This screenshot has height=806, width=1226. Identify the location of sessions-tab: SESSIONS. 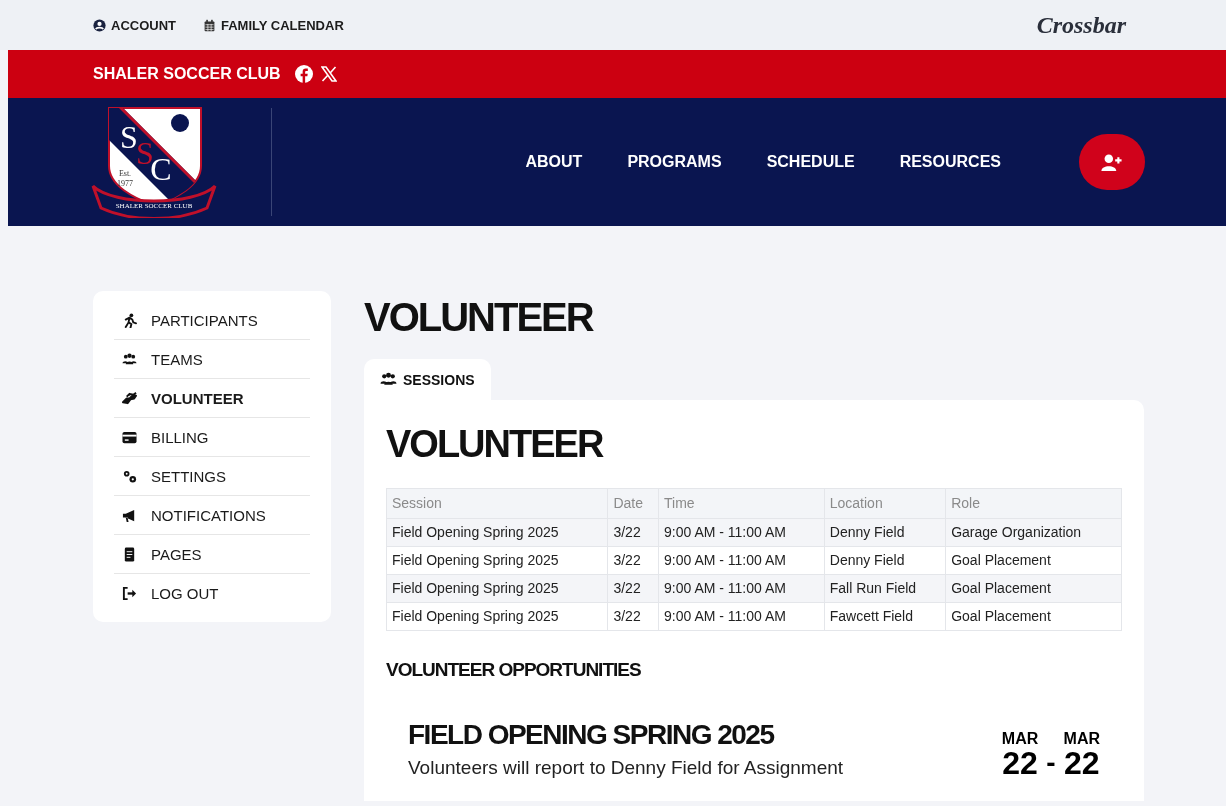
(427, 379).